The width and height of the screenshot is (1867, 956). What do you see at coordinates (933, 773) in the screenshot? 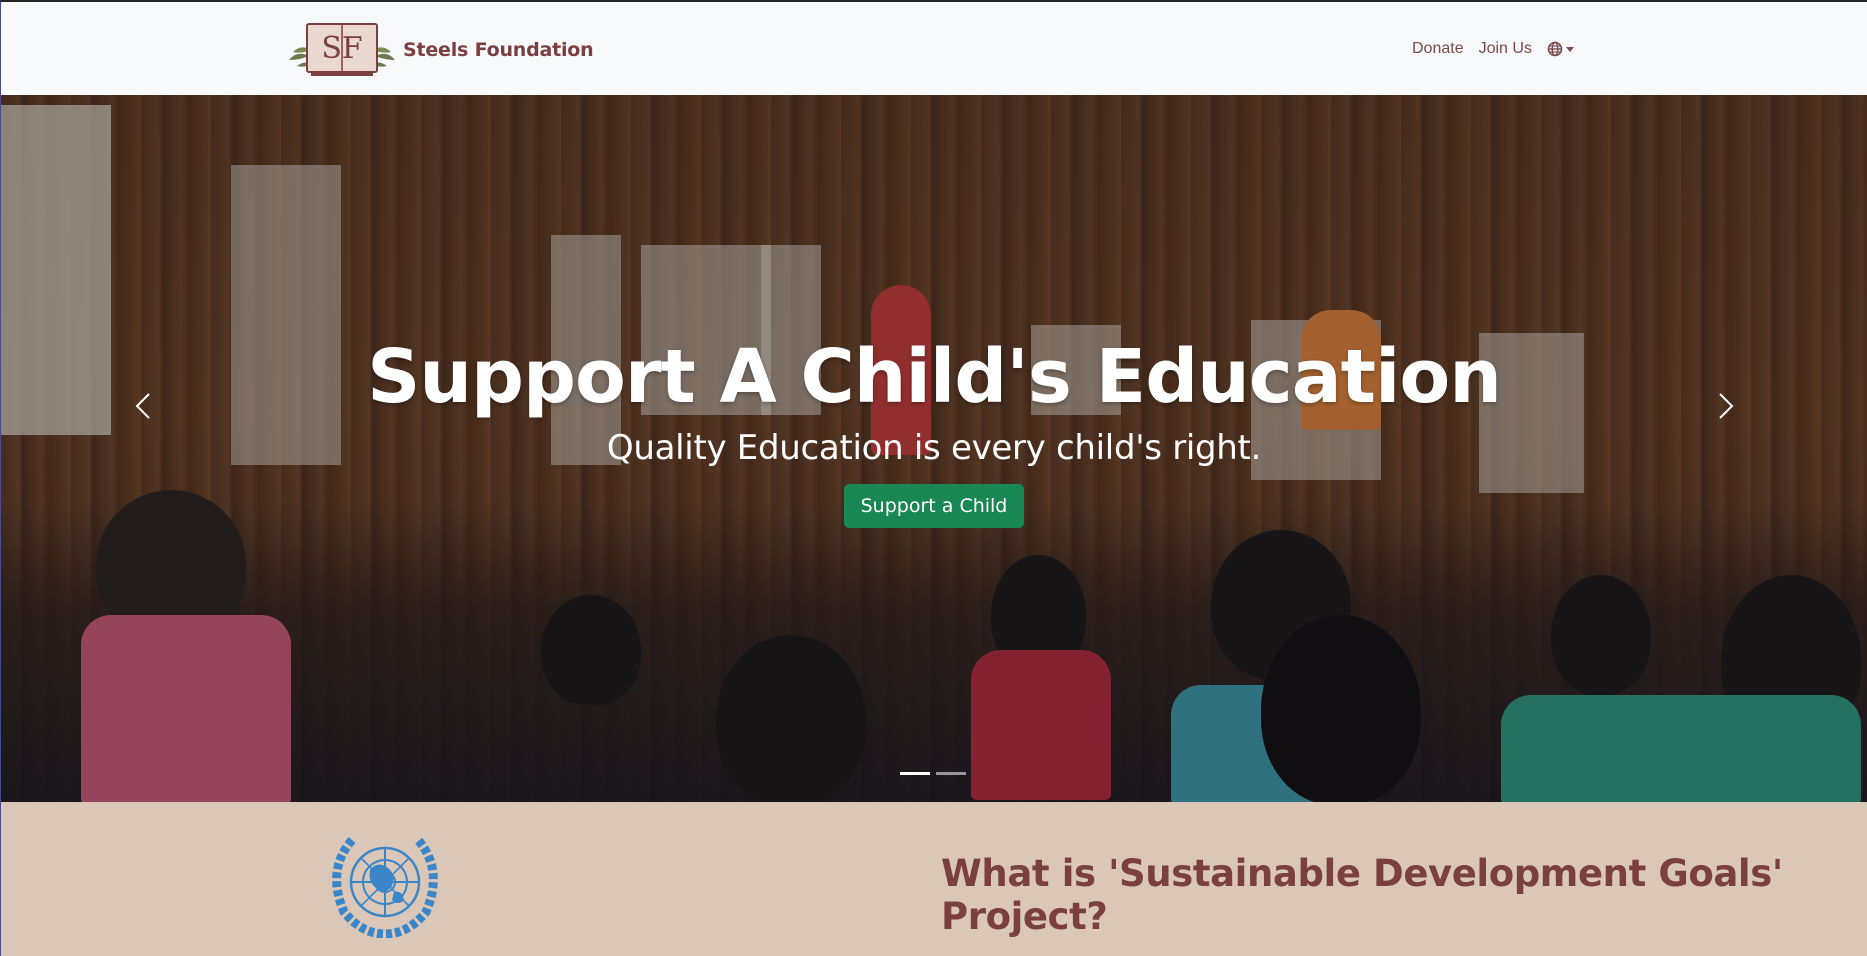
I see `carousel-indicators` at bounding box center [933, 773].